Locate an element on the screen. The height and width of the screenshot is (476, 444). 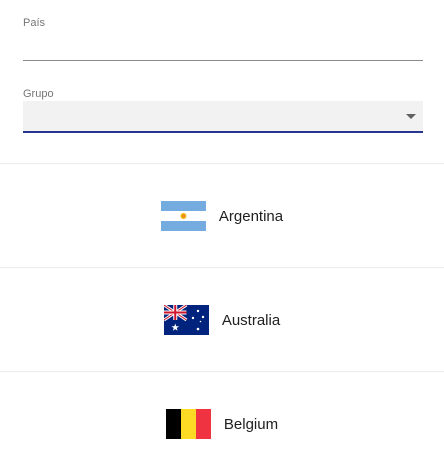
grupo-field: Grupo is located at coordinates (223, 111).